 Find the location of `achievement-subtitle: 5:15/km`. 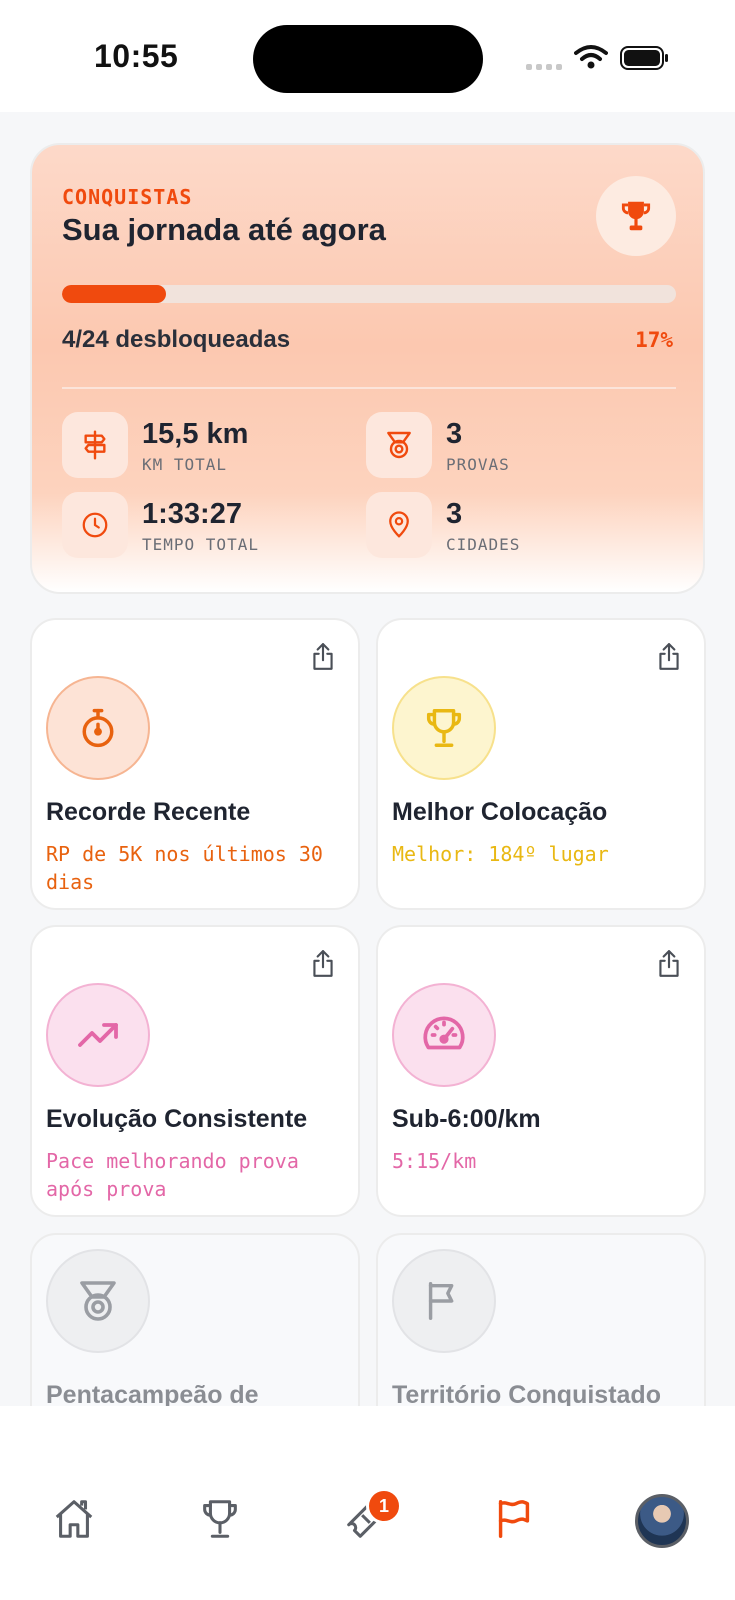

achievement-subtitle: 5:15/km is located at coordinates (434, 1161).